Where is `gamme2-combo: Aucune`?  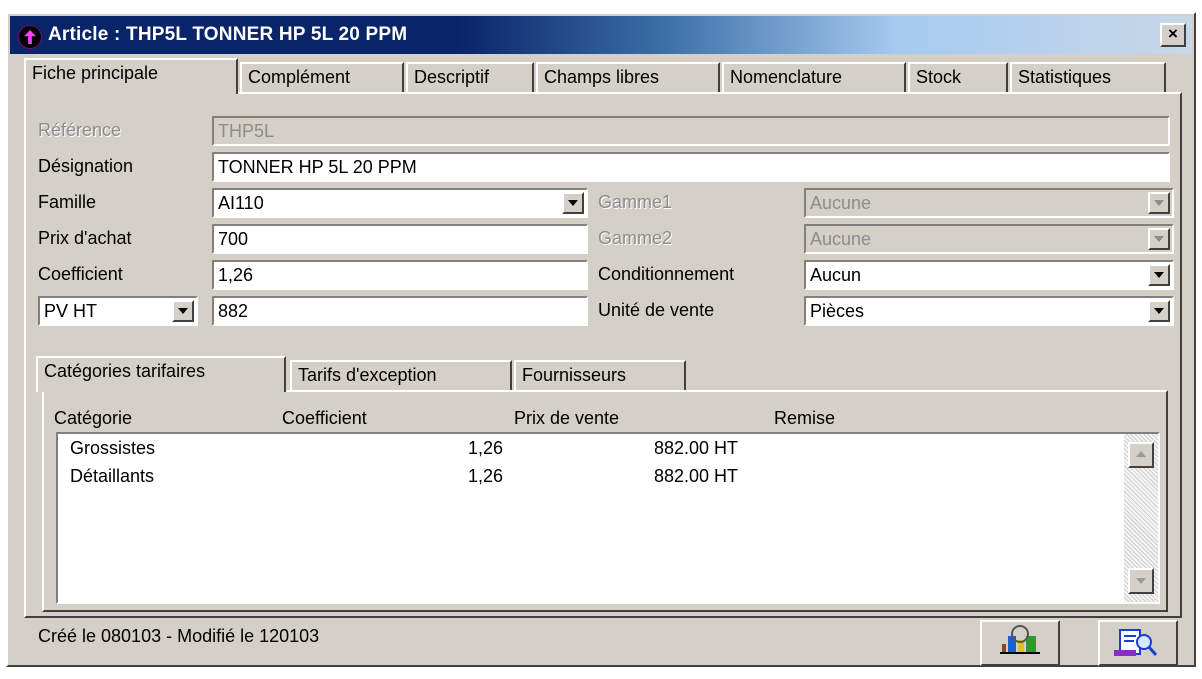 gamme2-combo: Aucune is located at coordinates (989, 239).